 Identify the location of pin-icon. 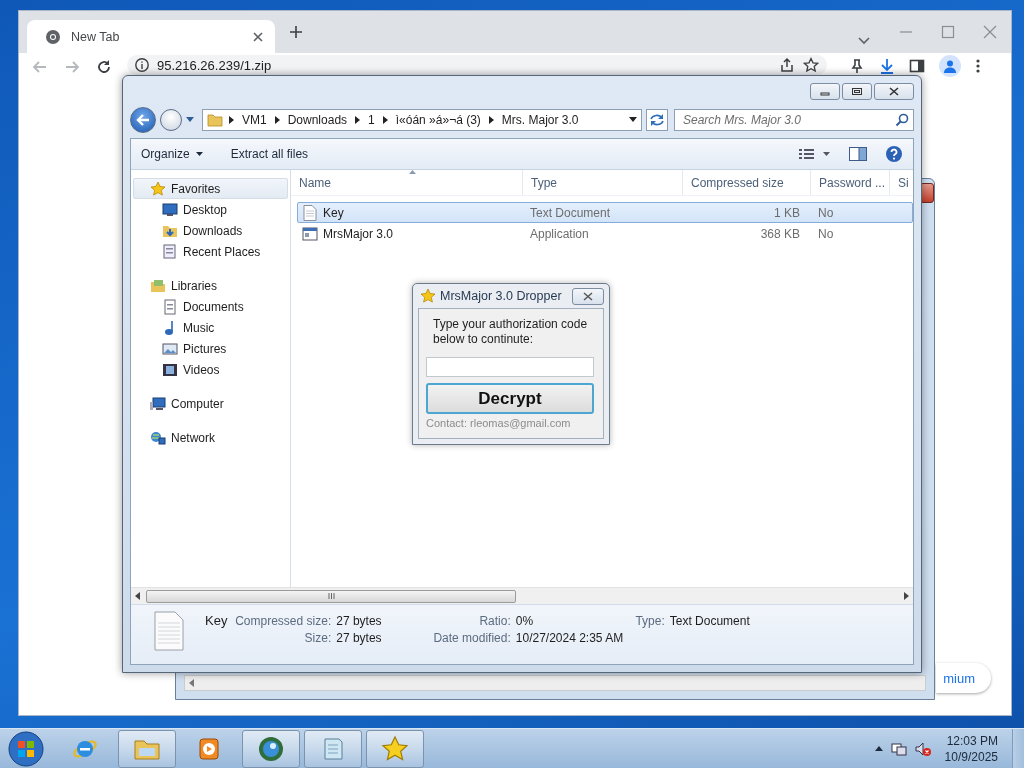
(857, 66).